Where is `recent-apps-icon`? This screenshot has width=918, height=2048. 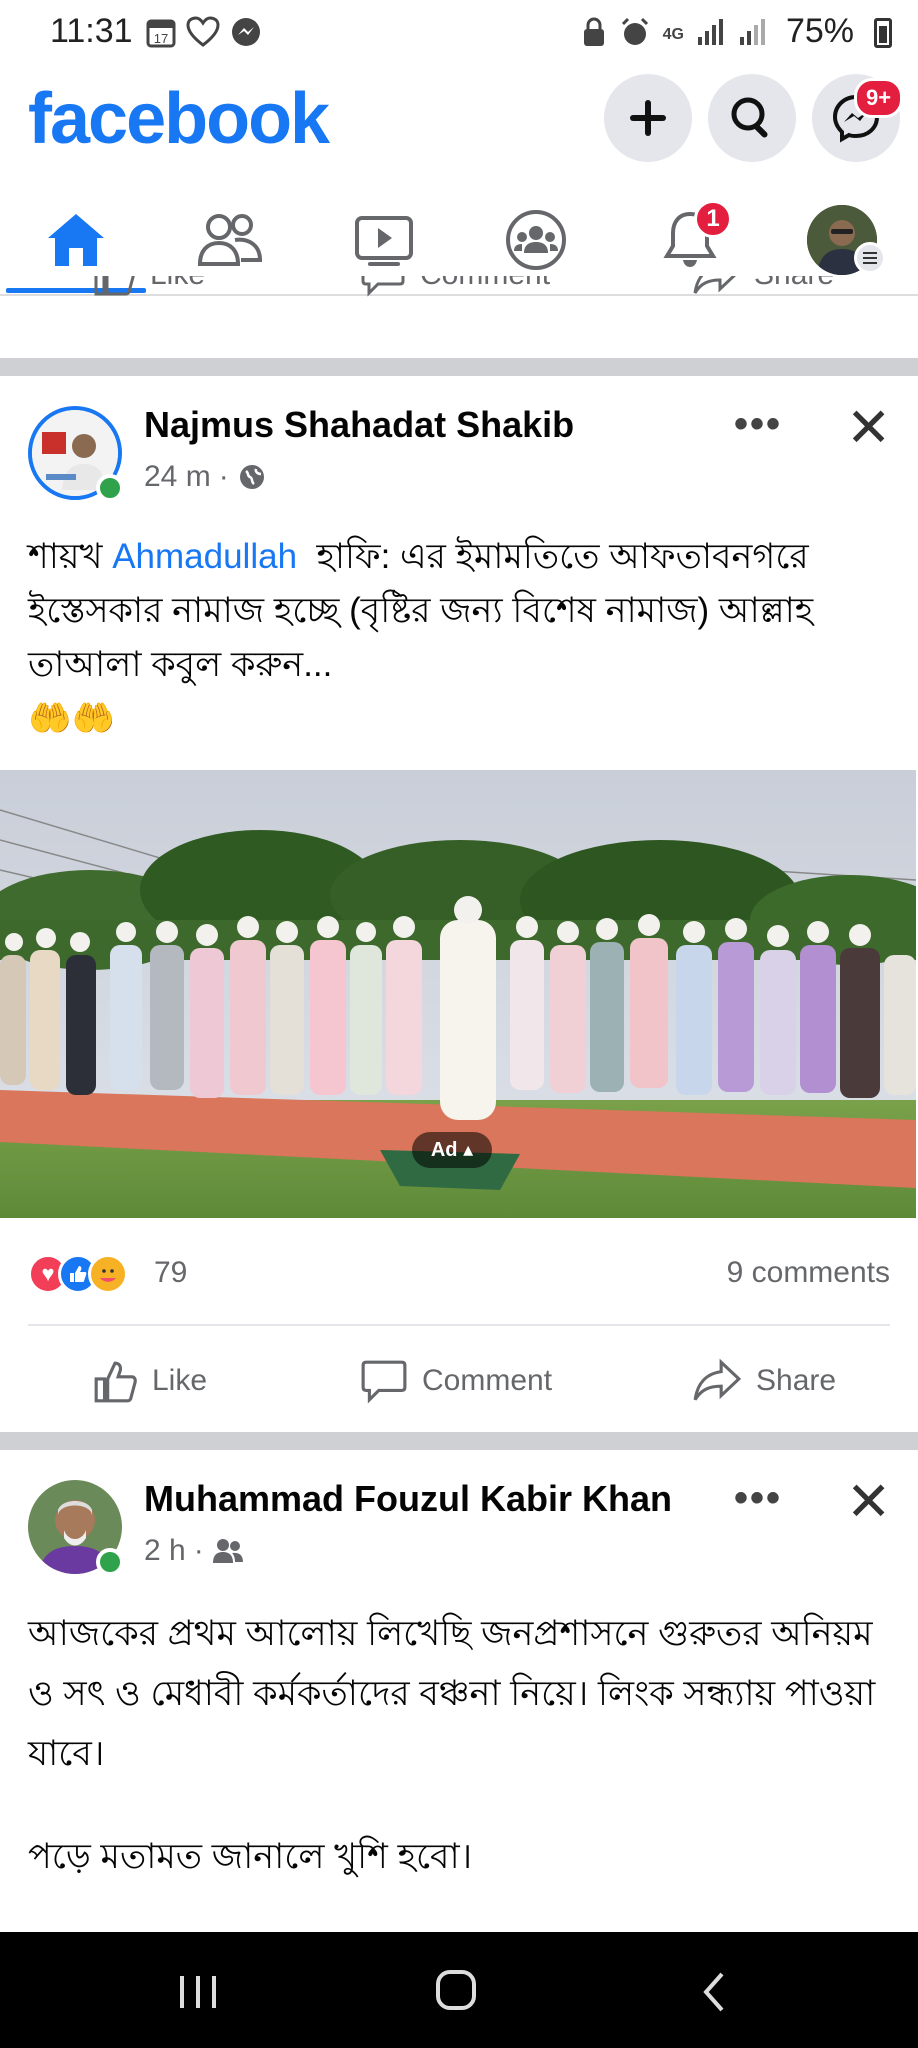
recent-apps-icon is located at coordinates (198, 1992).